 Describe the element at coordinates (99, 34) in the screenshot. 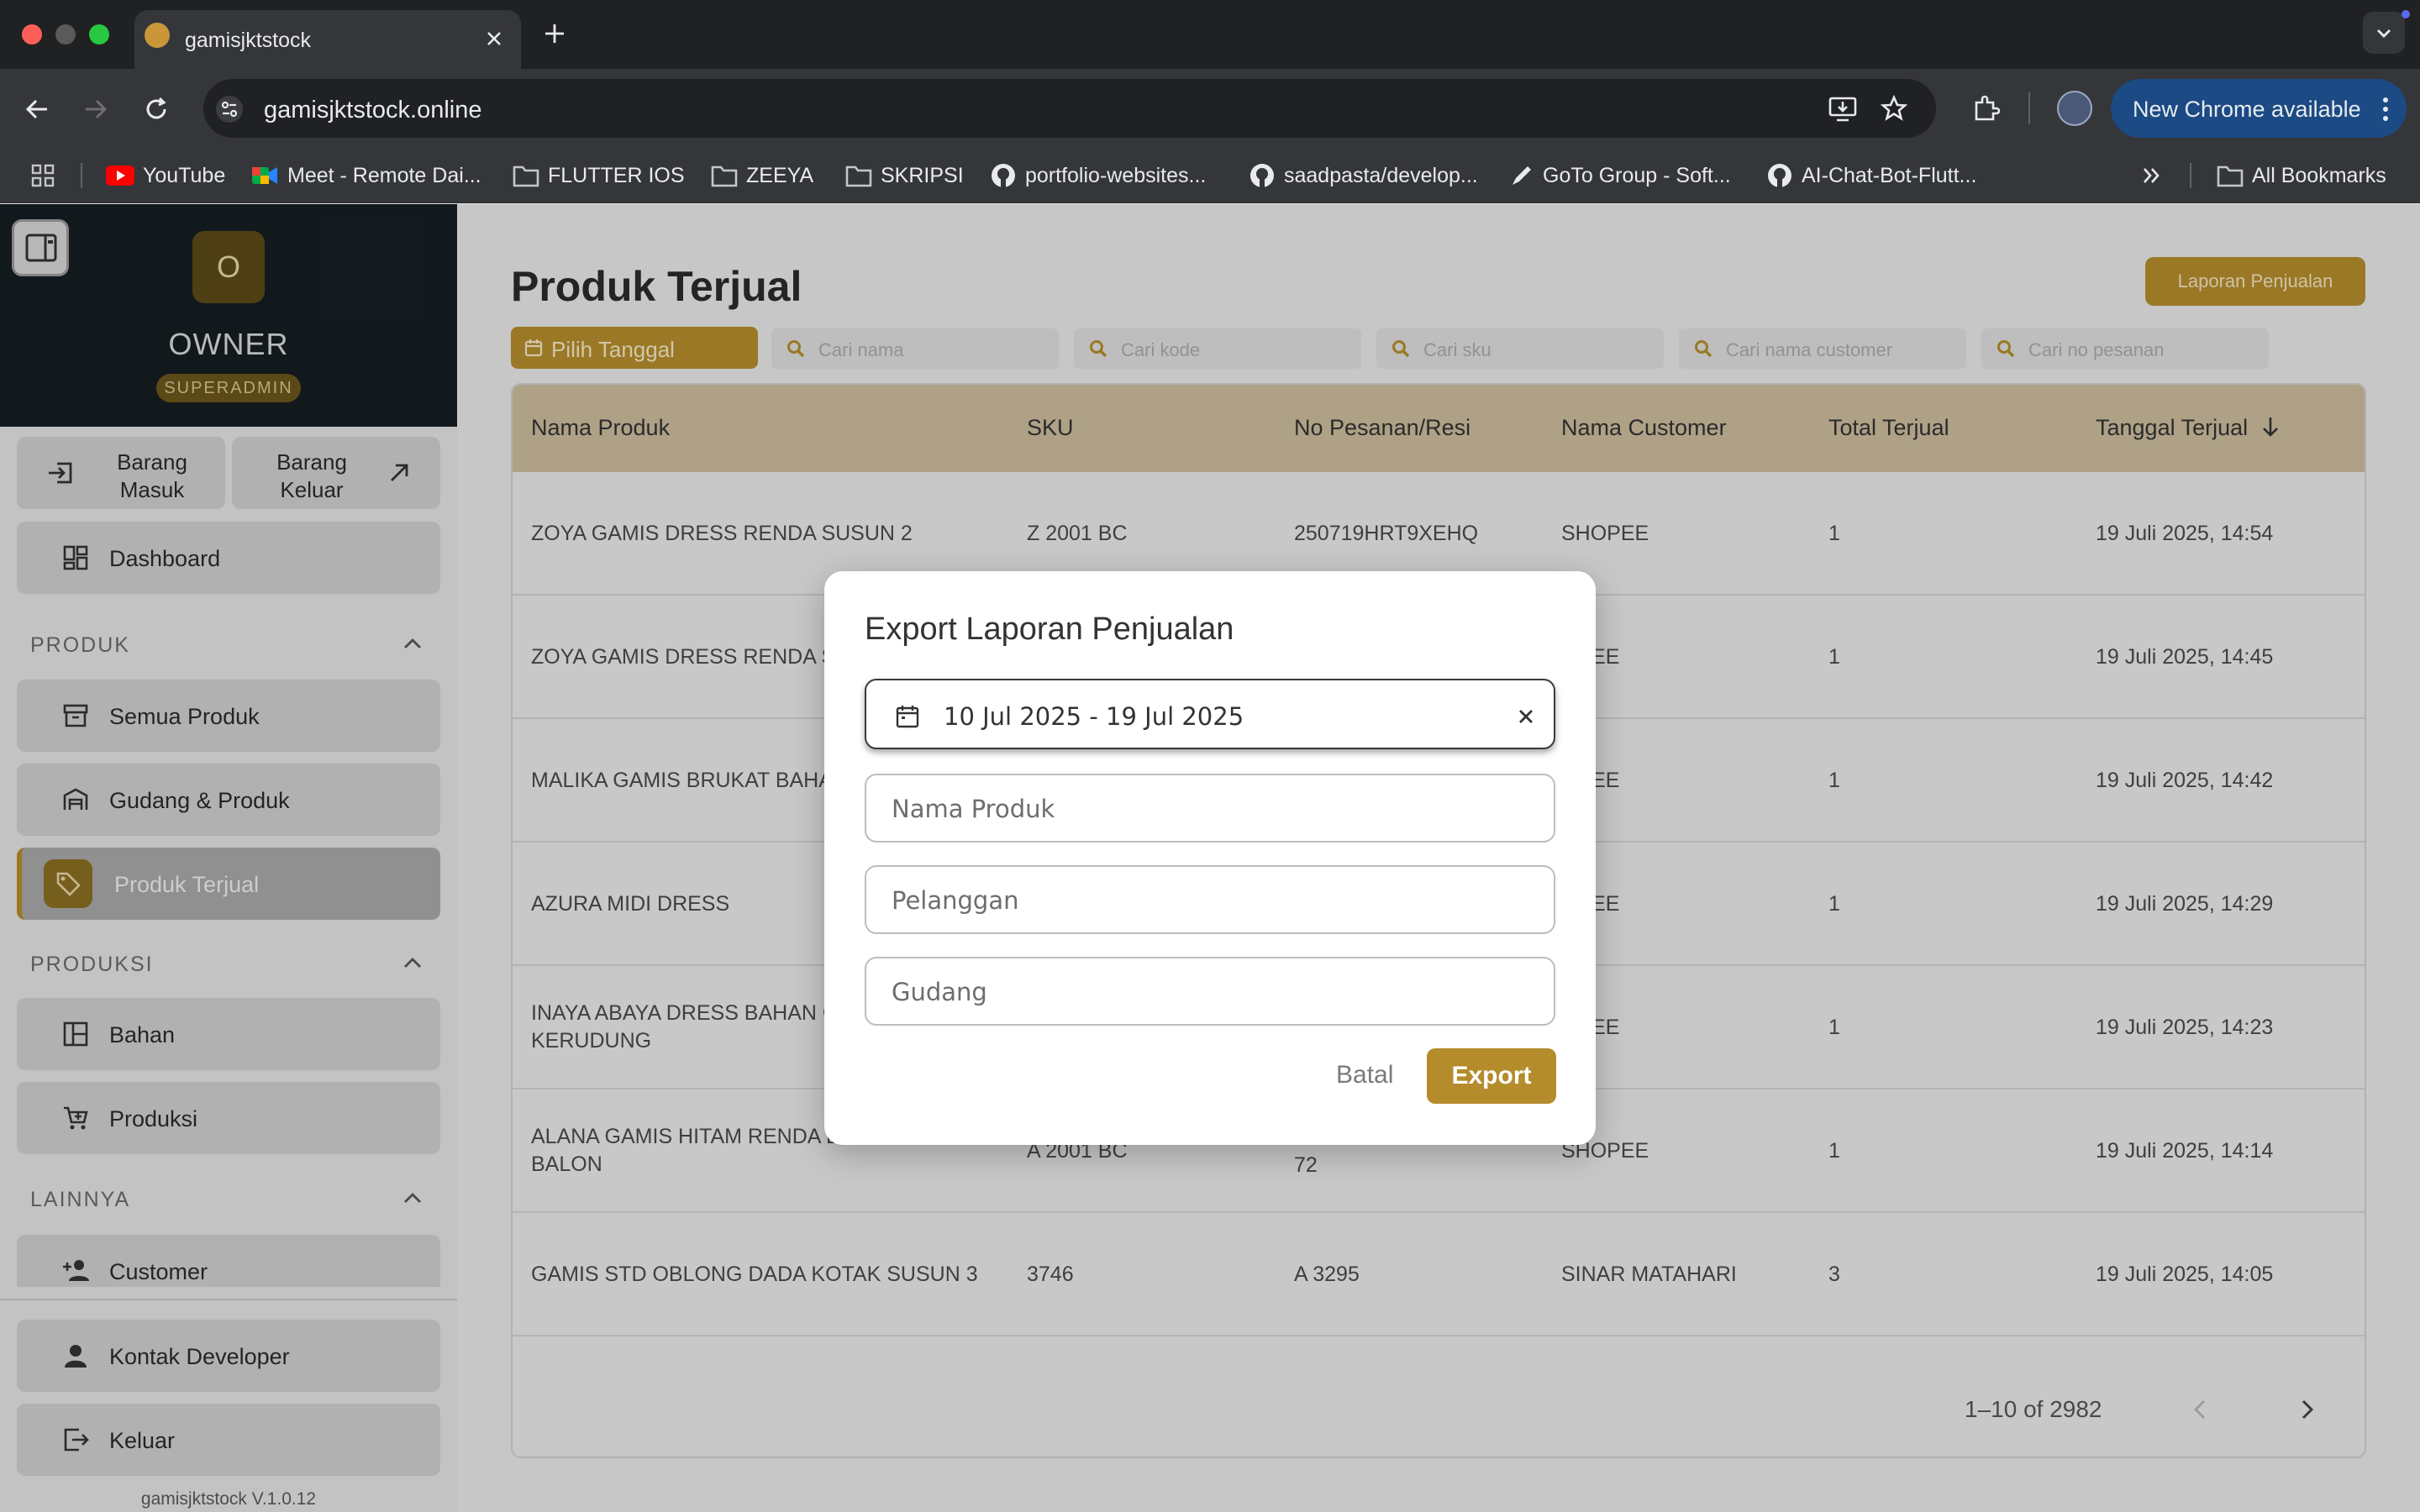

I see `maximize-window-button` at that location.